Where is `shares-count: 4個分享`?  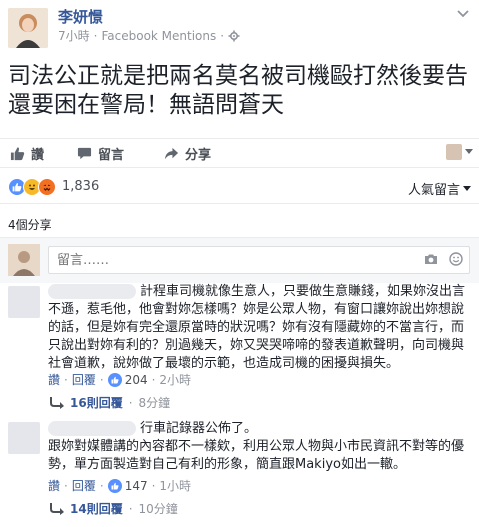
shares-count: 4個分享 is located at coordinates (30, 224).